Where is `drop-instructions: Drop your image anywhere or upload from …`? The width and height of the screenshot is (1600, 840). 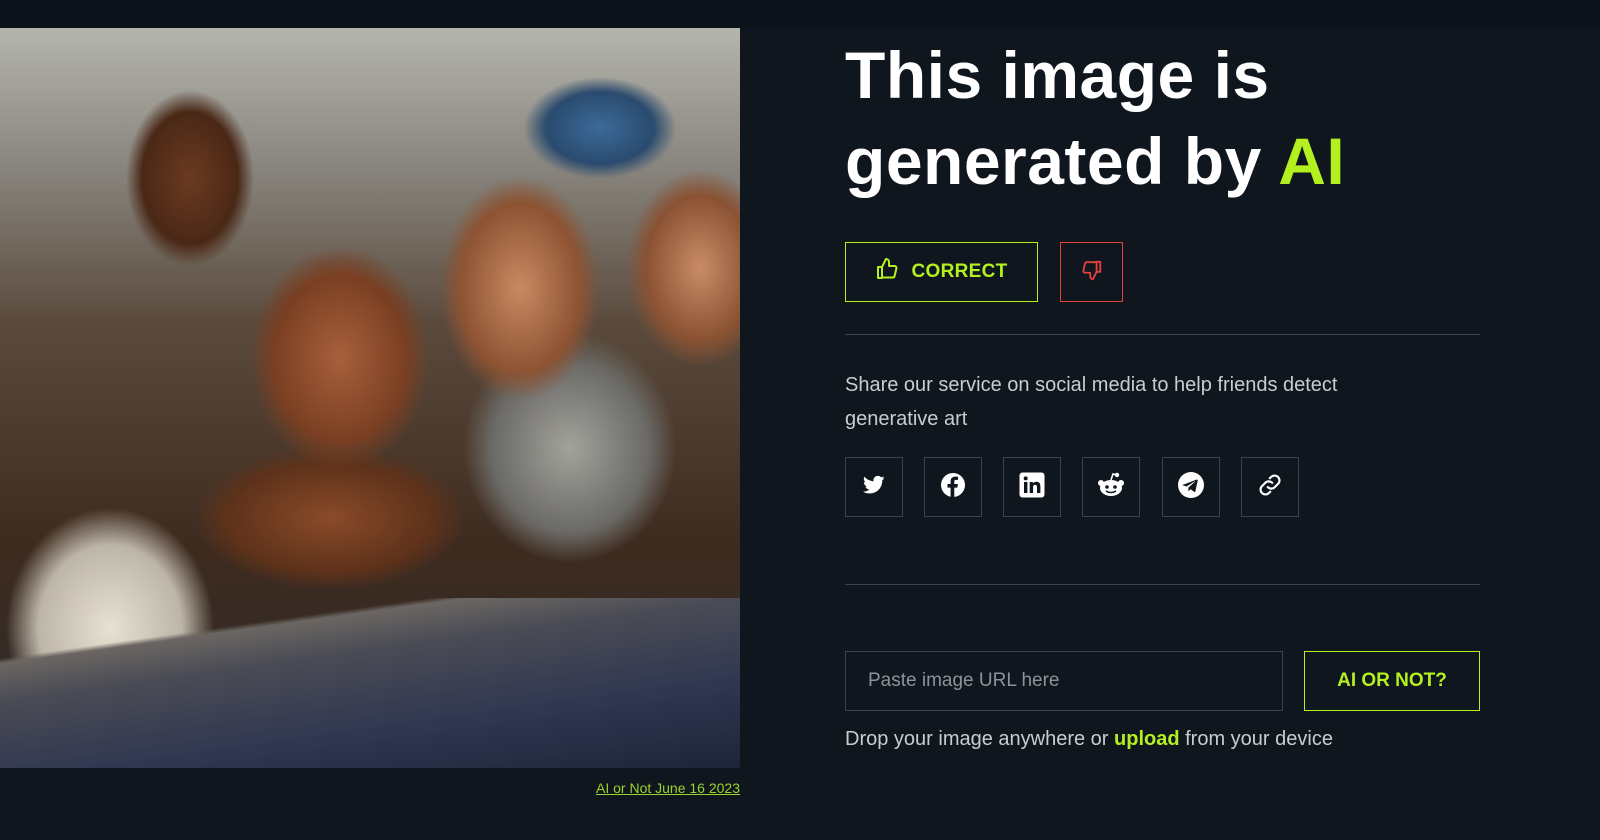 drop-instructions: Drop your image anywhere or upload from … is located at coordinates (1170, 739).